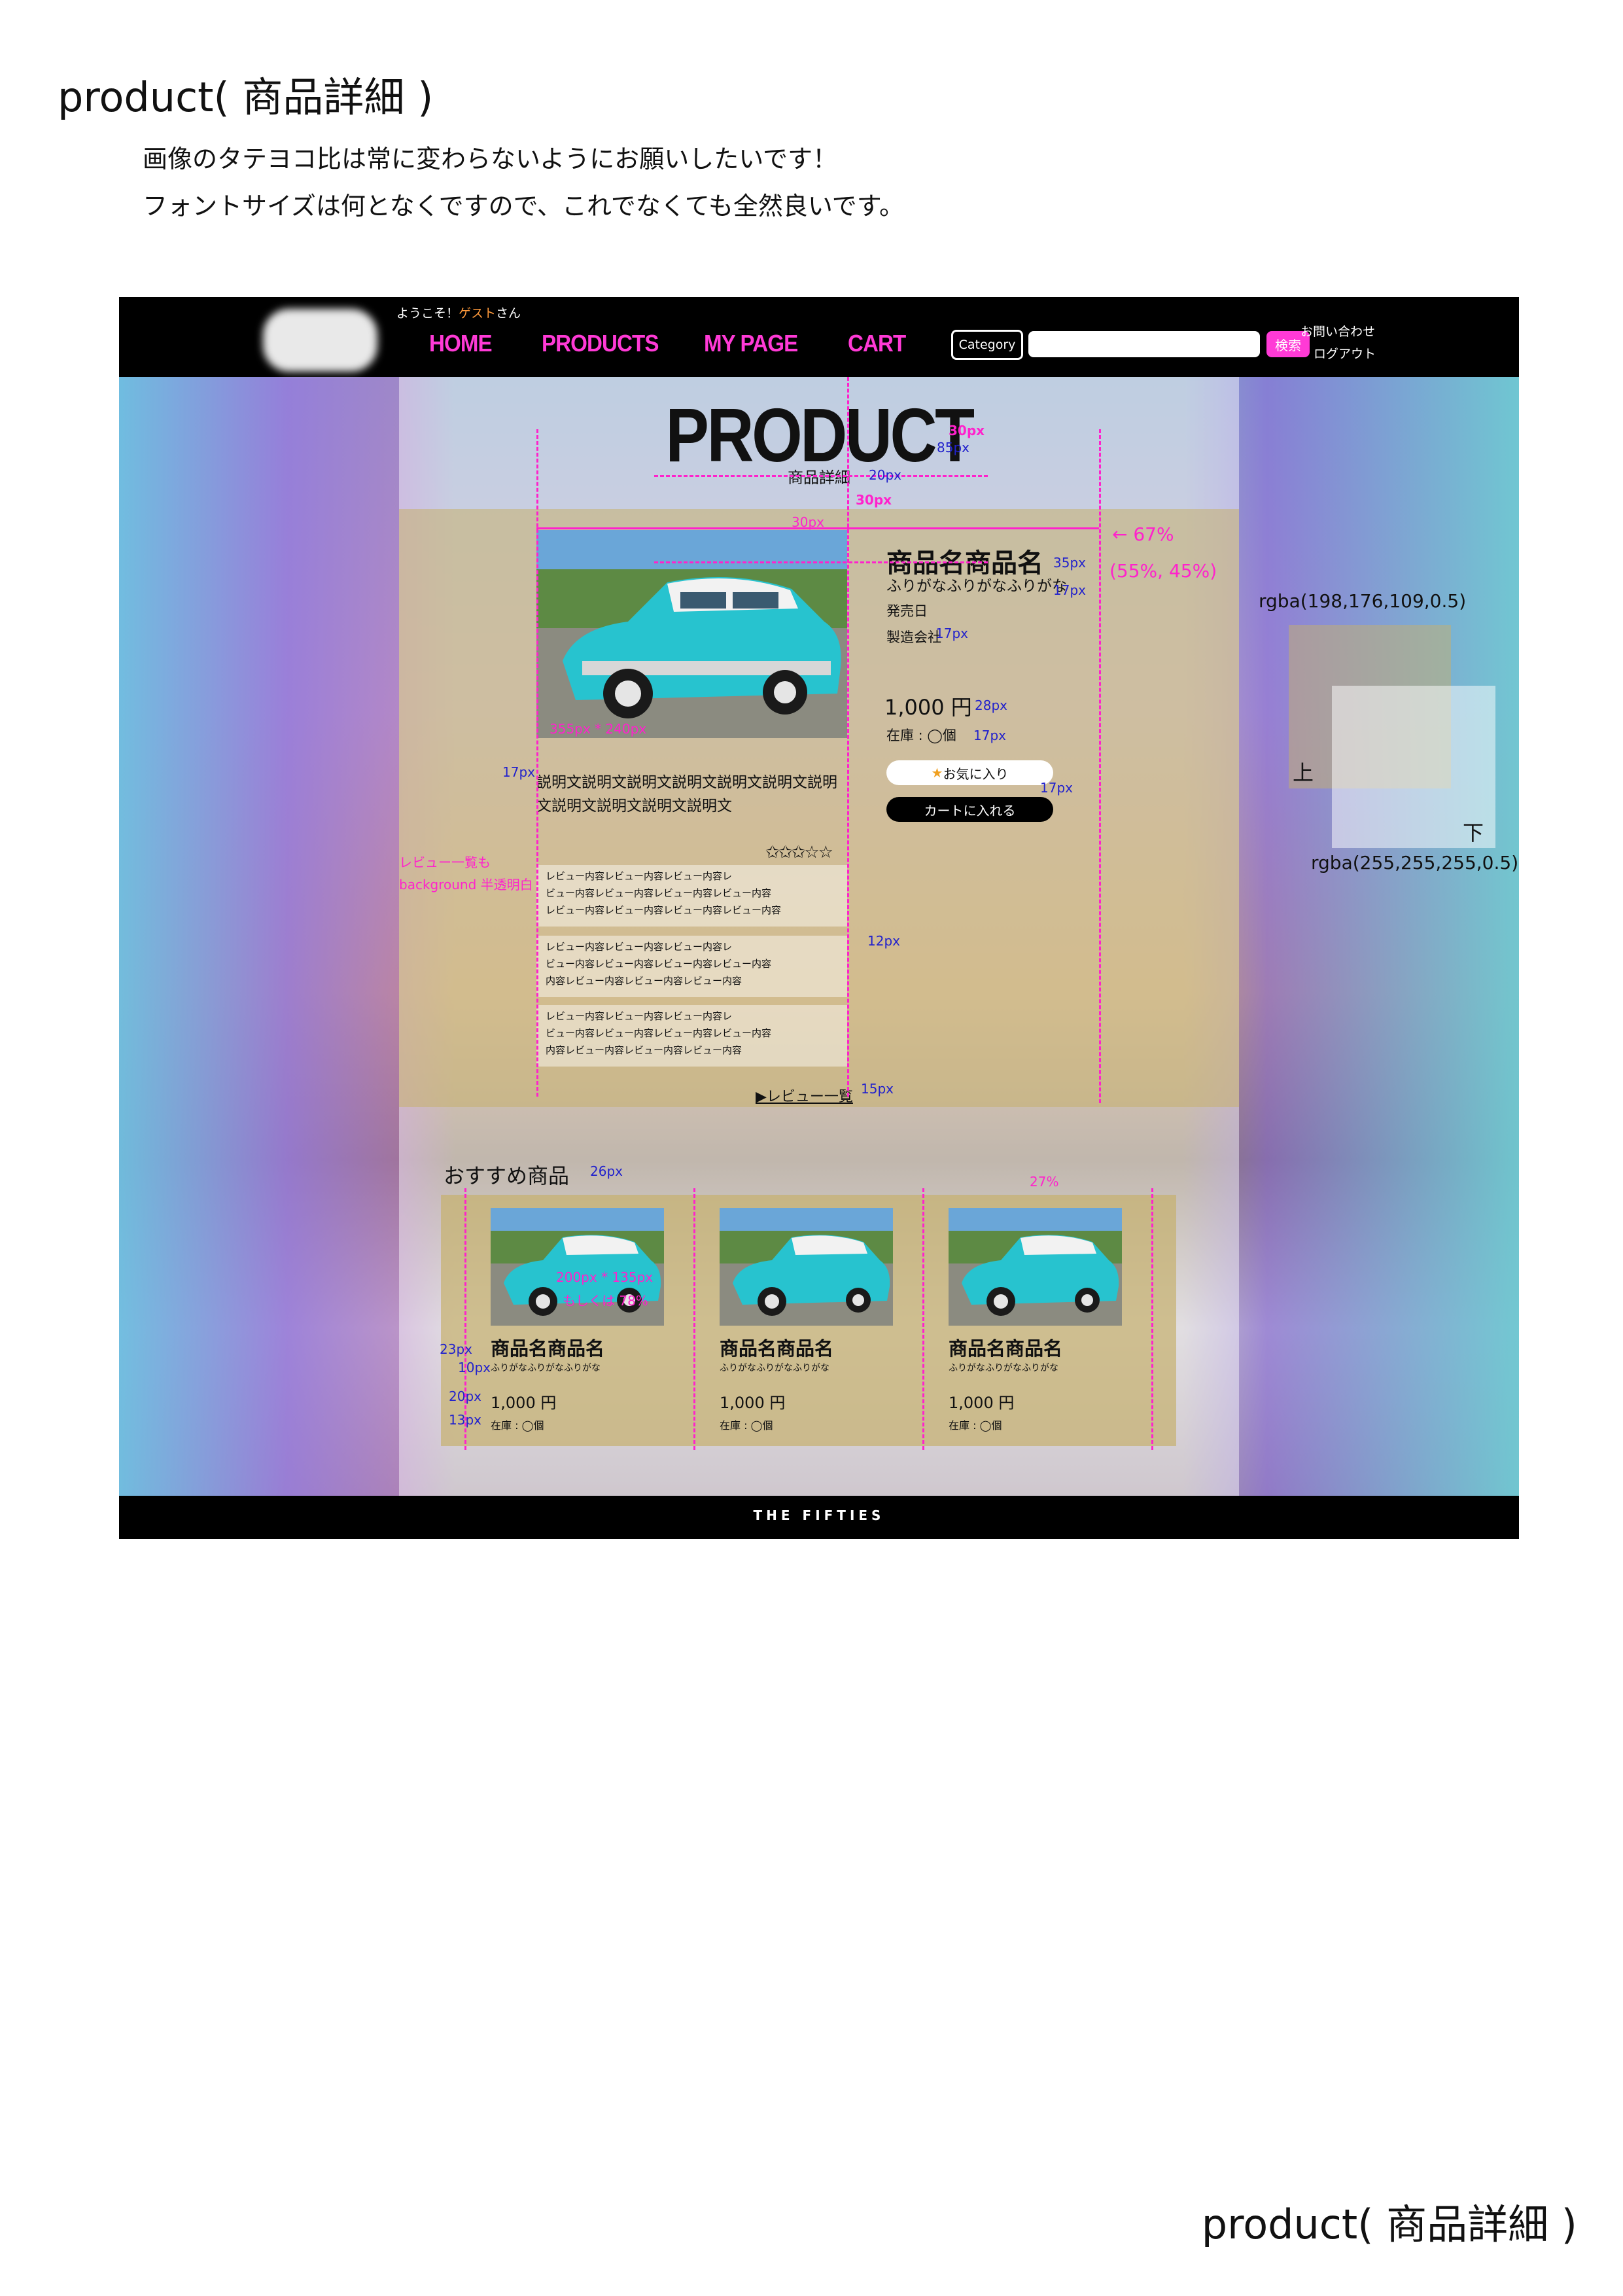 The image size is (1623, 2296). I want to click on annotation: 13px, so click(465, 1420).